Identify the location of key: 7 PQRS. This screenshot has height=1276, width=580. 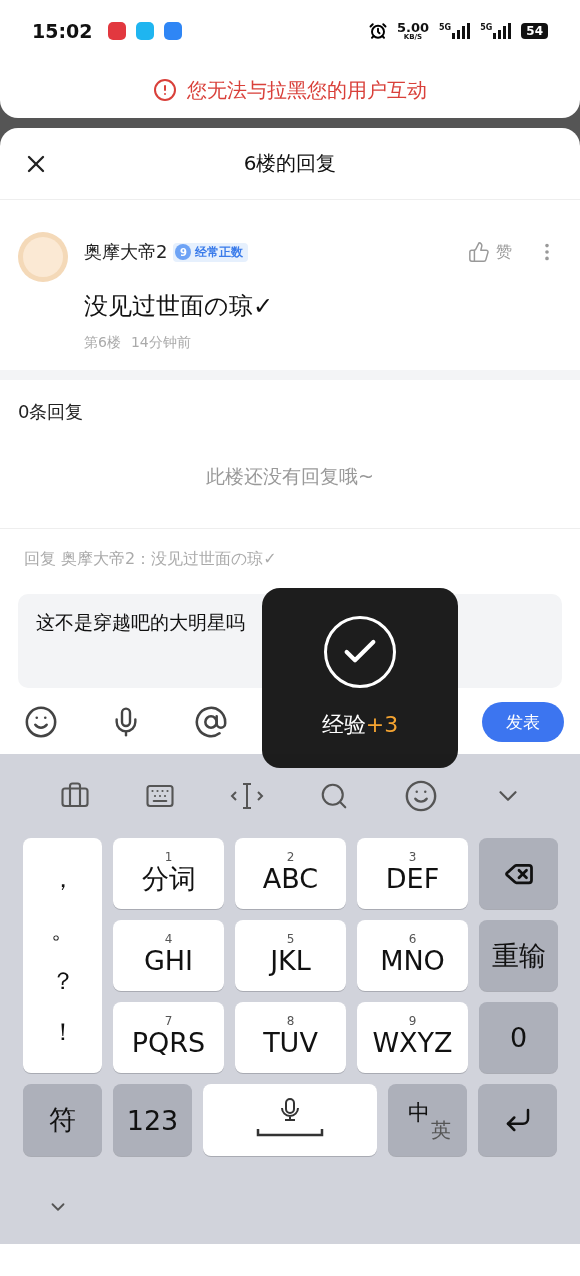
(168, 1037).